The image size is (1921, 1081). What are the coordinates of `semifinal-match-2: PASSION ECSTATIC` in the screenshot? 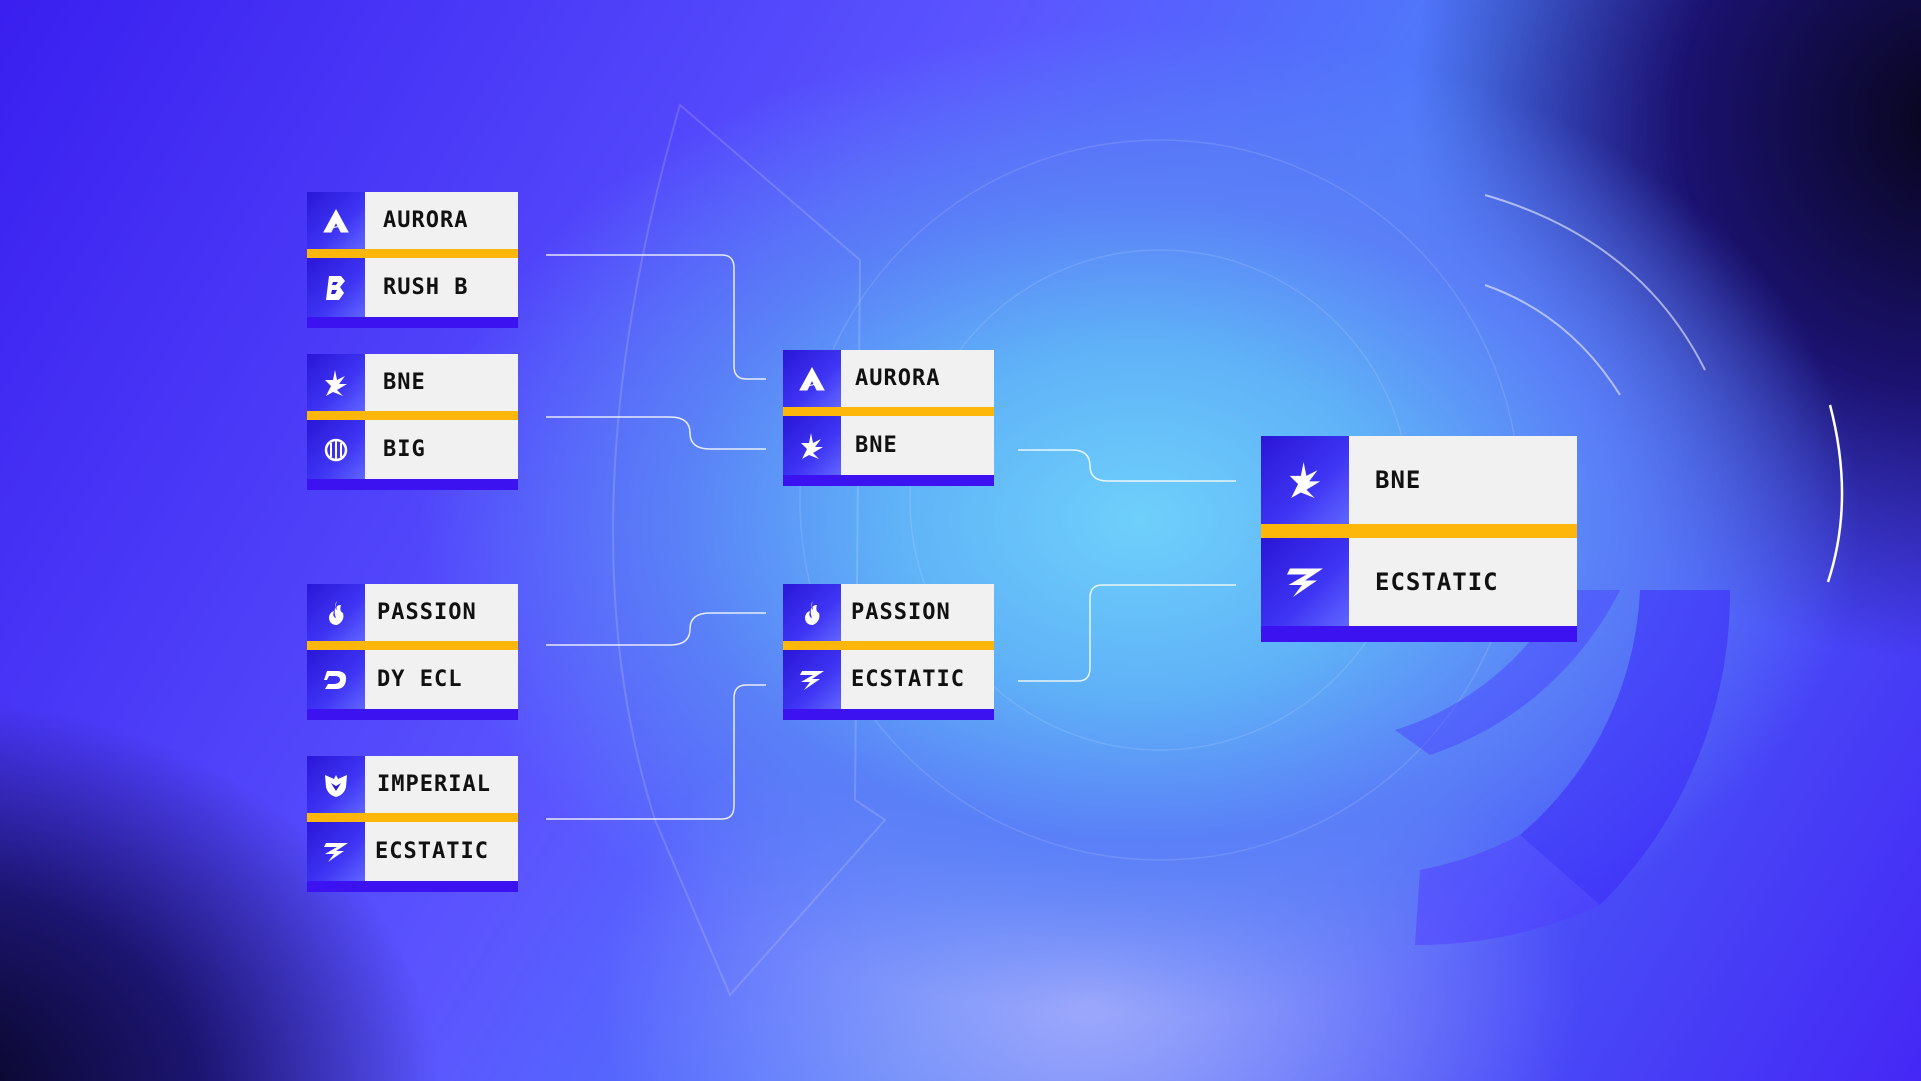 It's located at (888, 652).